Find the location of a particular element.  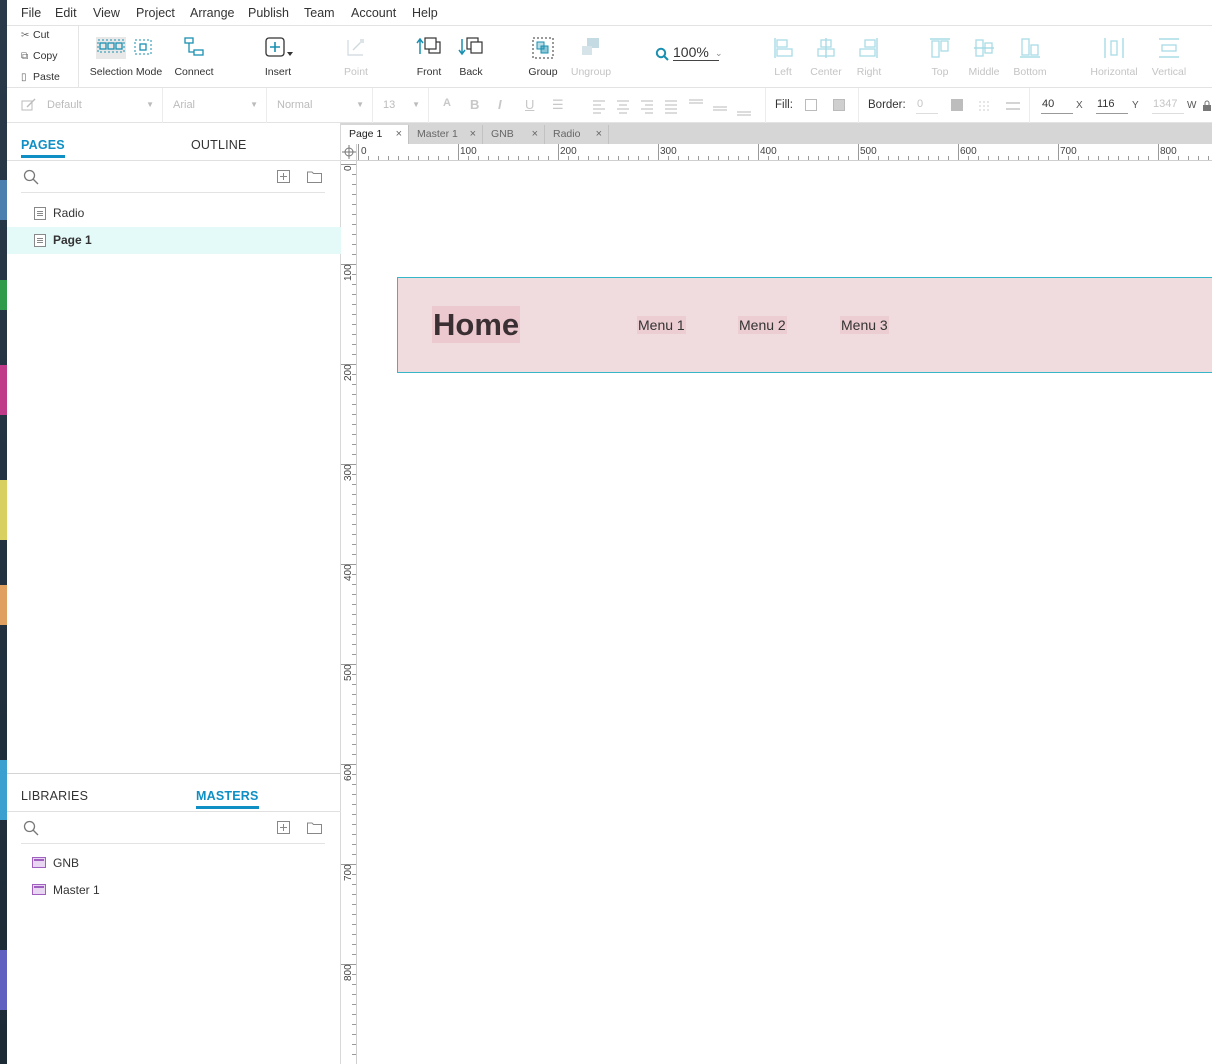

insert-button: Insert is located at coordinates (278, 57).